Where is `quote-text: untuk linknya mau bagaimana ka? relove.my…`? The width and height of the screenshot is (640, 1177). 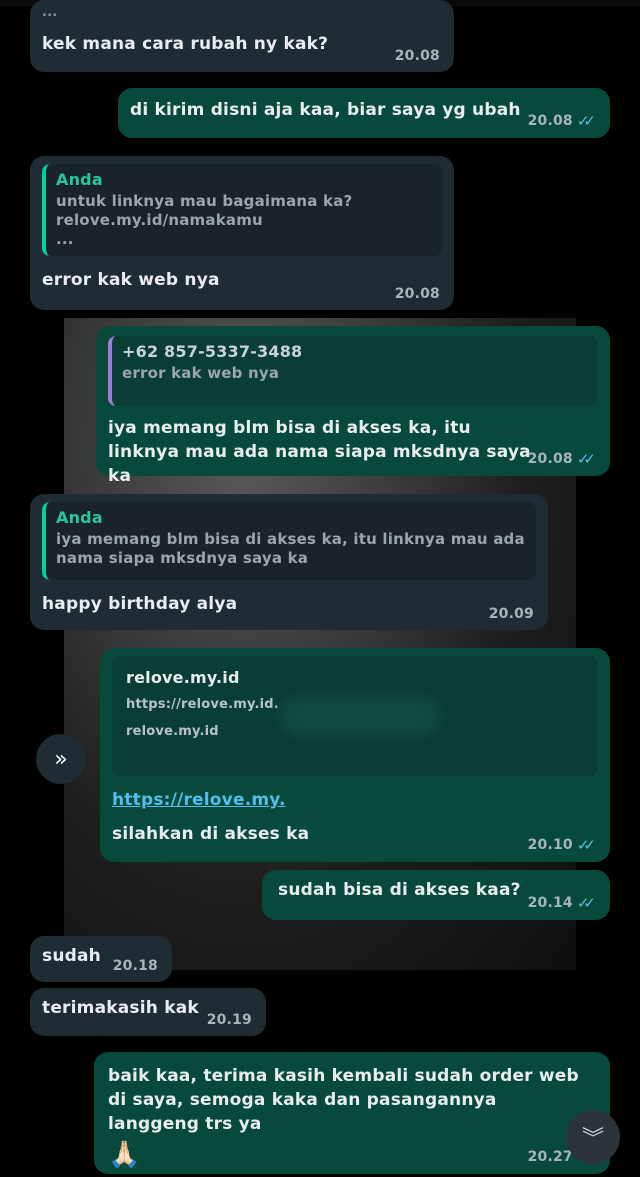
quote-text: untuk linknya mau bagaimana ka? relove.my… is located at coordinates (204, 220).